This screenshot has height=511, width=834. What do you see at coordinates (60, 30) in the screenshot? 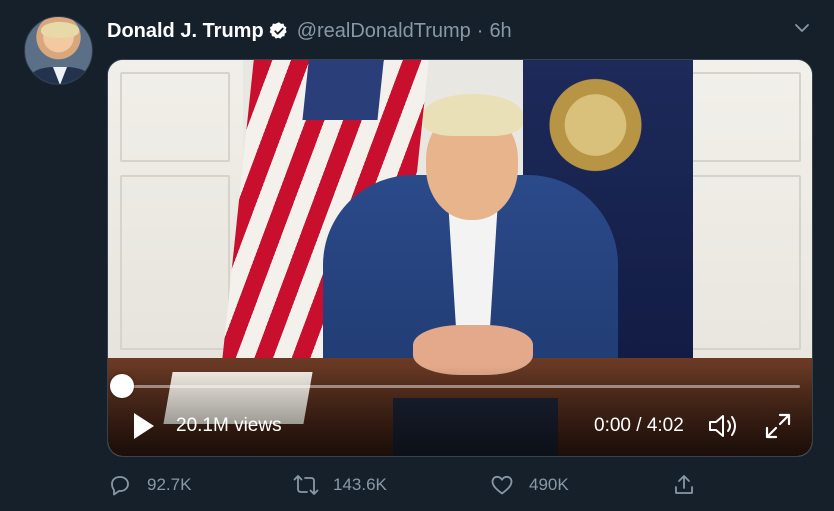
I see `avatar-hair` at bounding box center [60, 30].